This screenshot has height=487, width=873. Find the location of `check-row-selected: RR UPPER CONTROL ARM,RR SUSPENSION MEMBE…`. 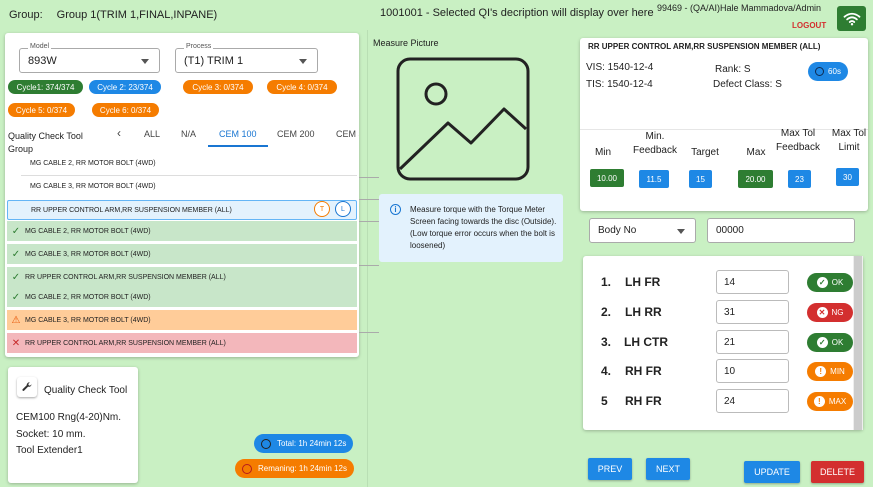

check-row-selected: RR UPPER CONTROL ARM,RR SUSPENSION MEMBE… is located at coordinates (182, 210).